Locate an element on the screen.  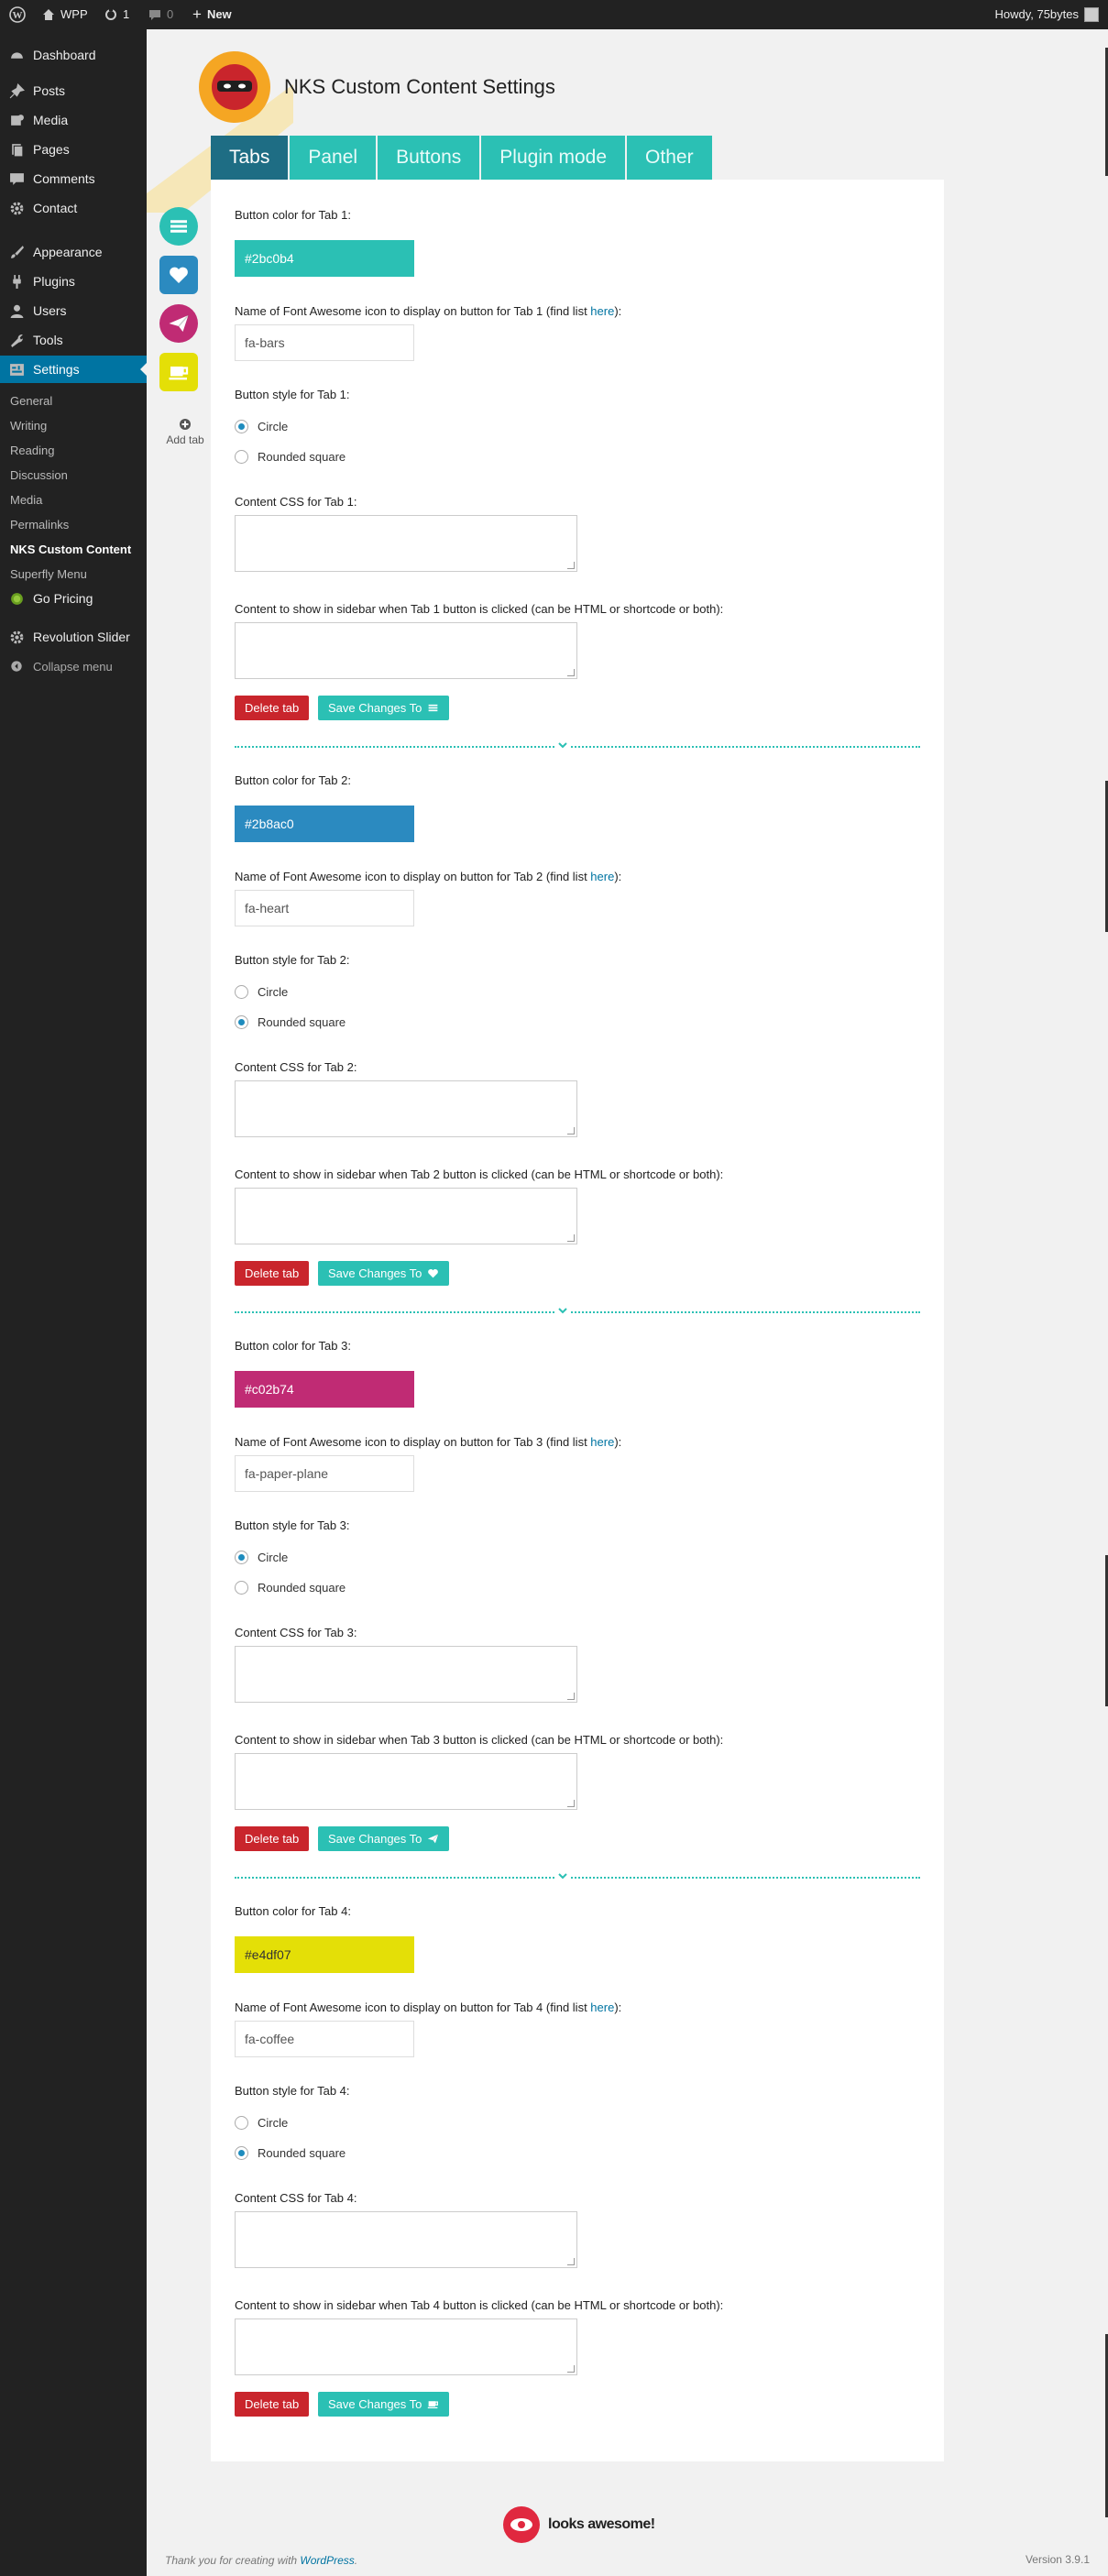
brand-text: looks awesome! is located at coordinates (601, 2524).